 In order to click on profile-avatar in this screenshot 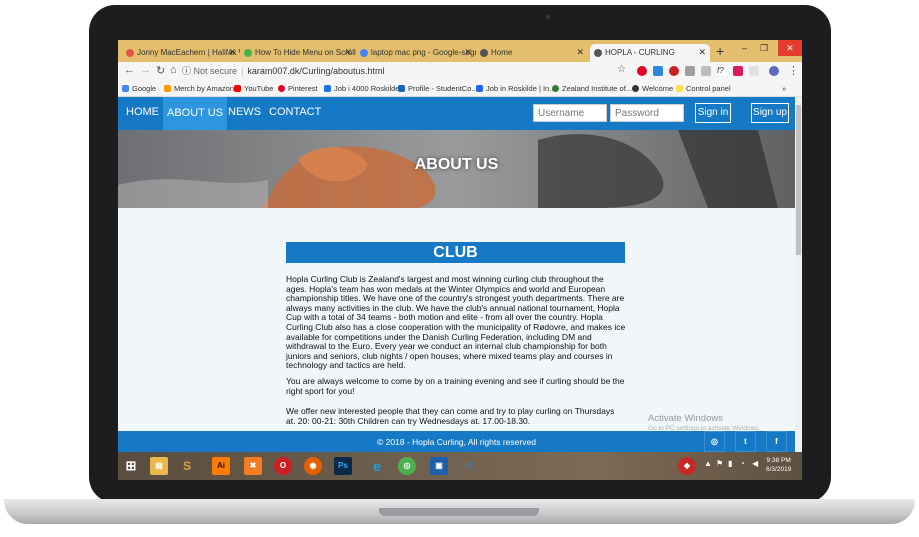, I will do `click(774, 71)`.